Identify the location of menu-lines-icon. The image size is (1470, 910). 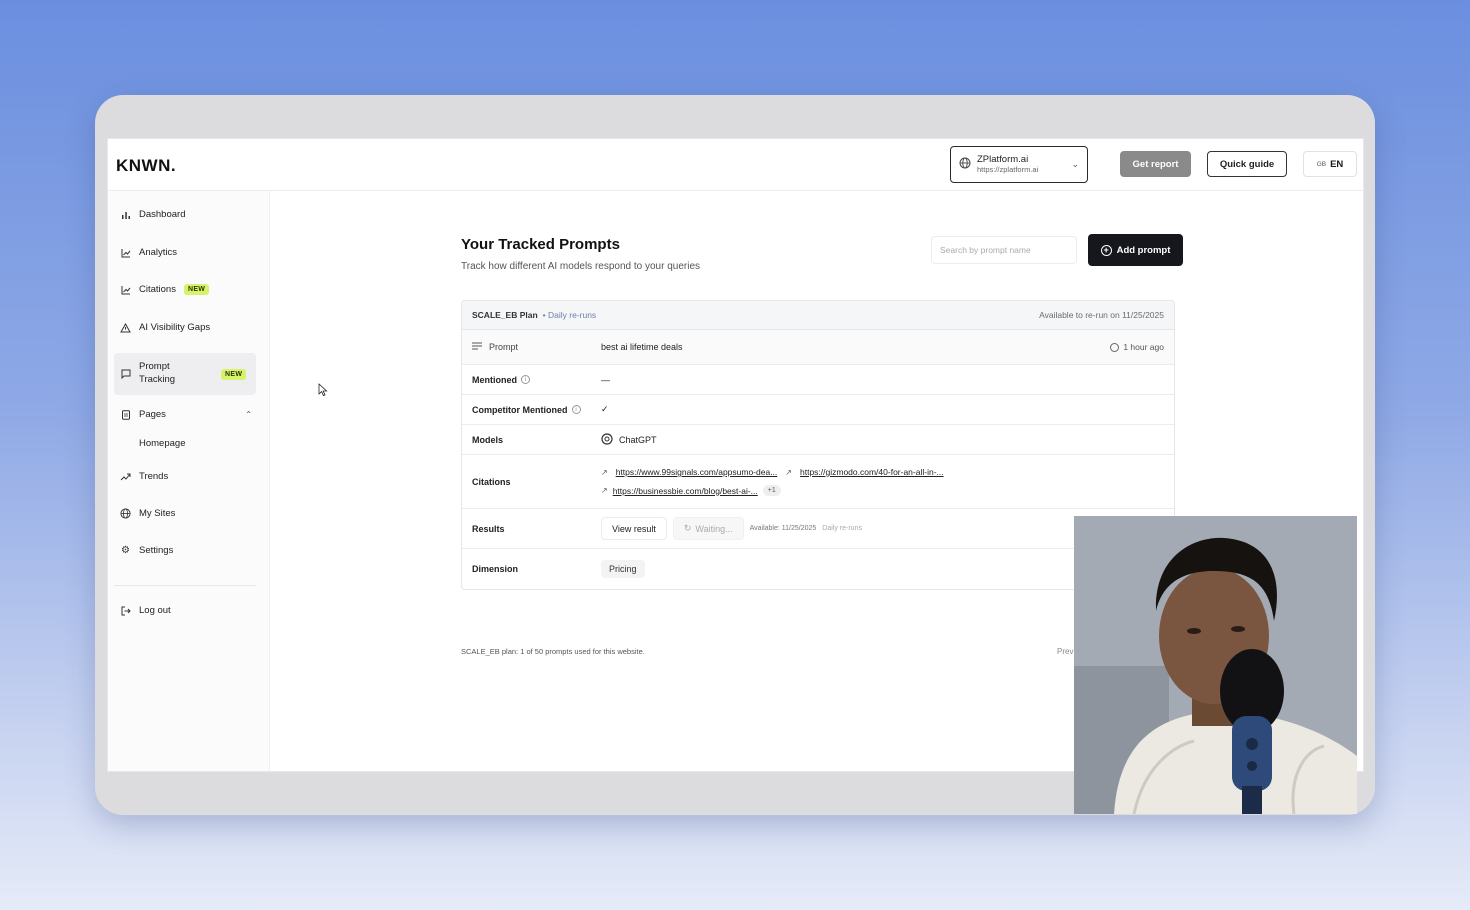
(477, 347).